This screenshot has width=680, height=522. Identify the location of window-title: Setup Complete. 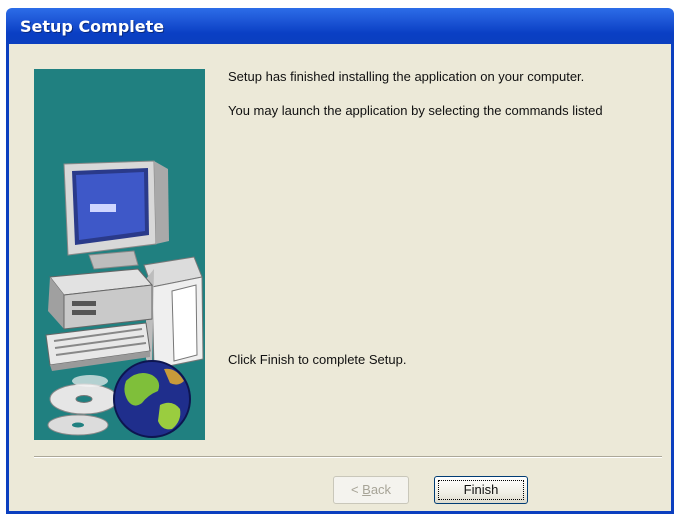
(92, 26).